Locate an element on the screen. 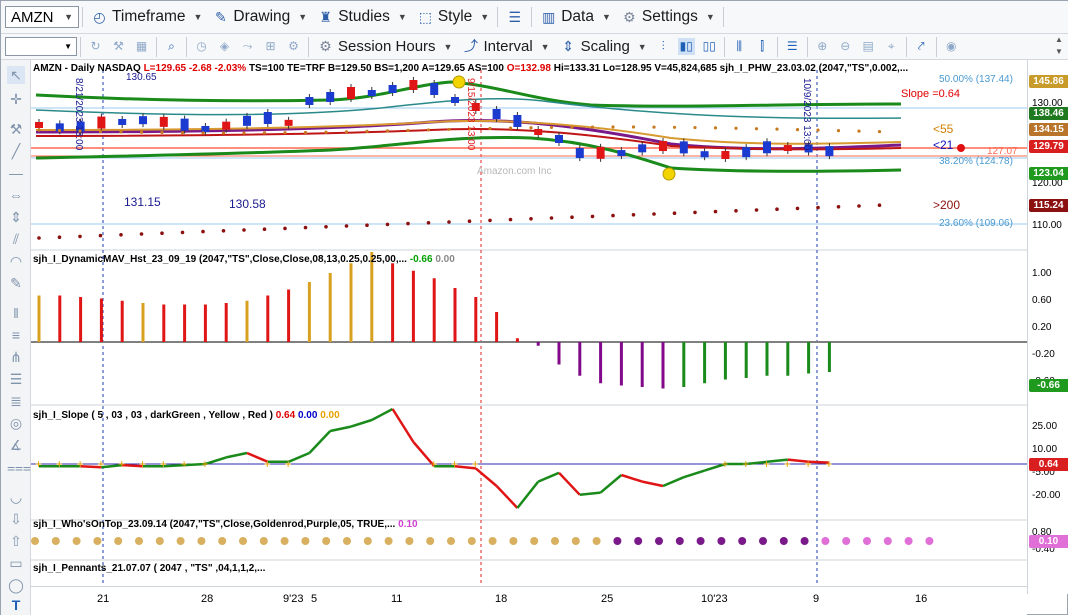  studies-menu: ♜ Studies ▼ is located at coordinates (362, 17).